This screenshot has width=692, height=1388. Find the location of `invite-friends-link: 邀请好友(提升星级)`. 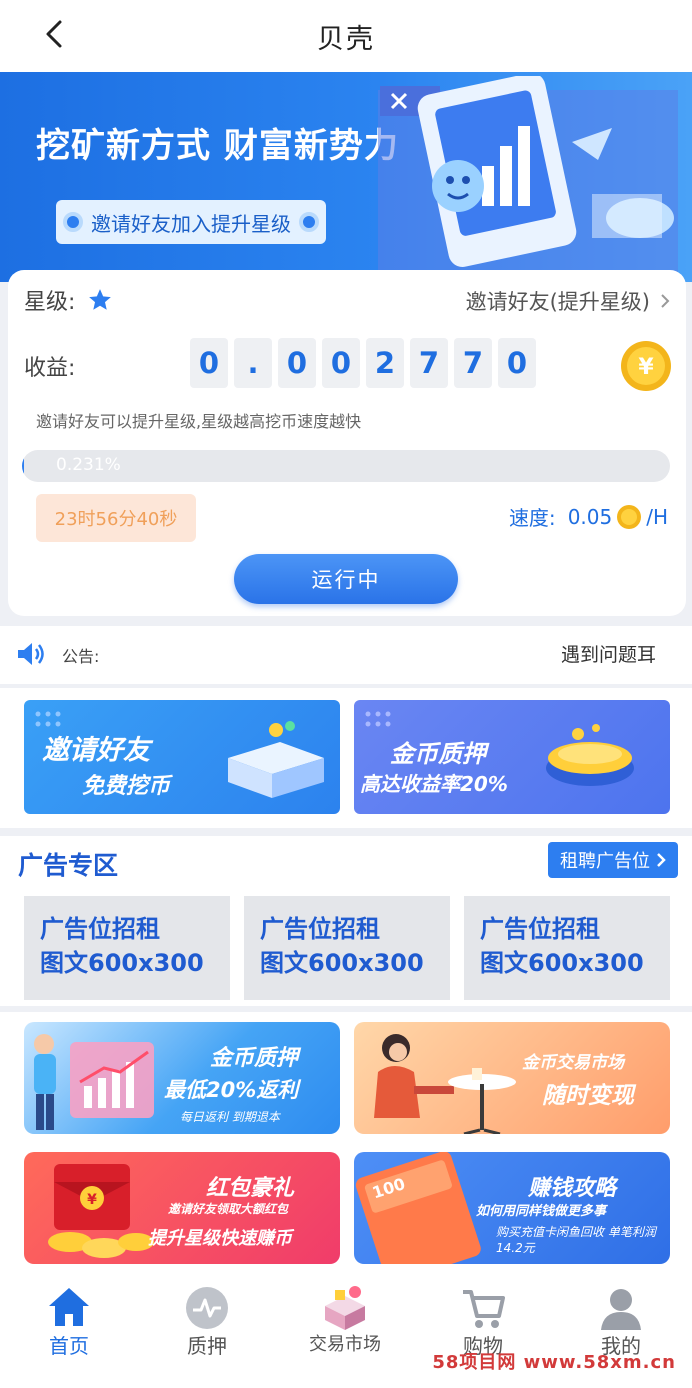

invite-friends-link: 邀请好友(提升星级) is located at coordinates (568, 301).